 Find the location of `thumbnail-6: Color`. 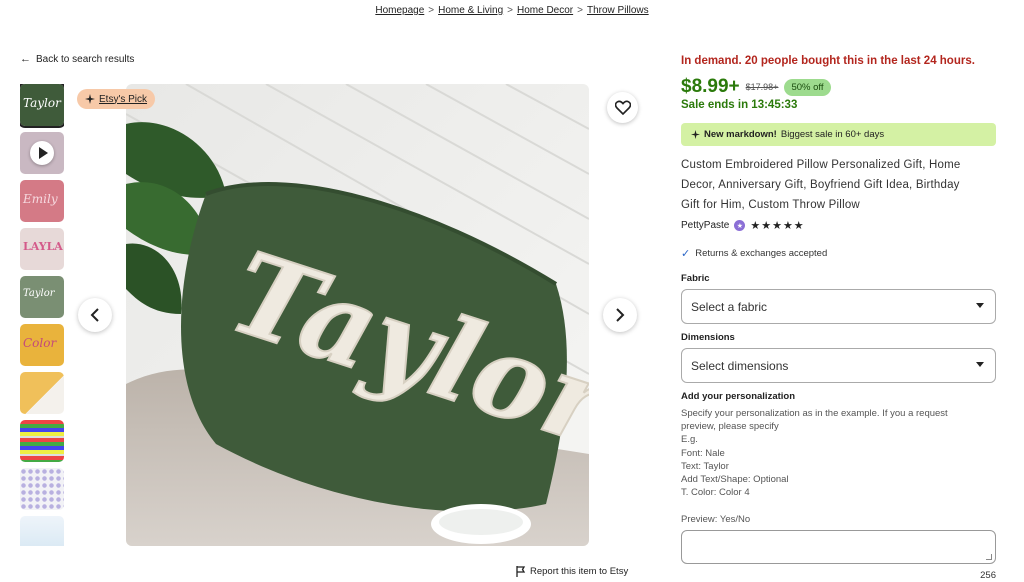

thumbnail-6: Color is located at coordinates (42, 345).